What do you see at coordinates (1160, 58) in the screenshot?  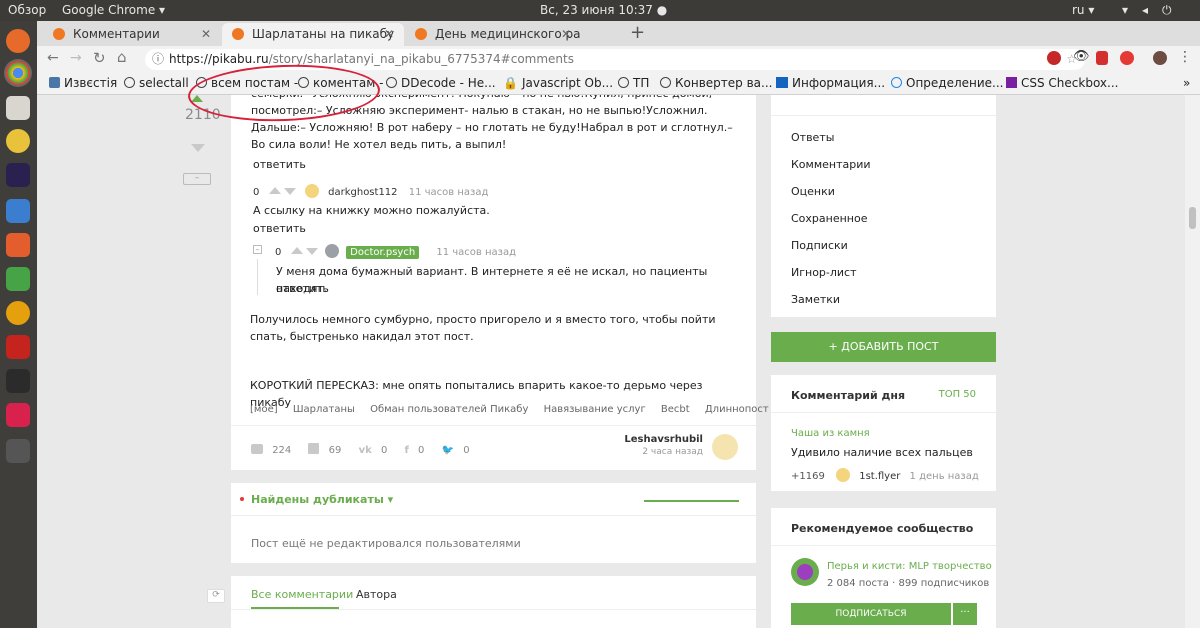 I see `profile-avatar` at bounding box center [1160, 58].